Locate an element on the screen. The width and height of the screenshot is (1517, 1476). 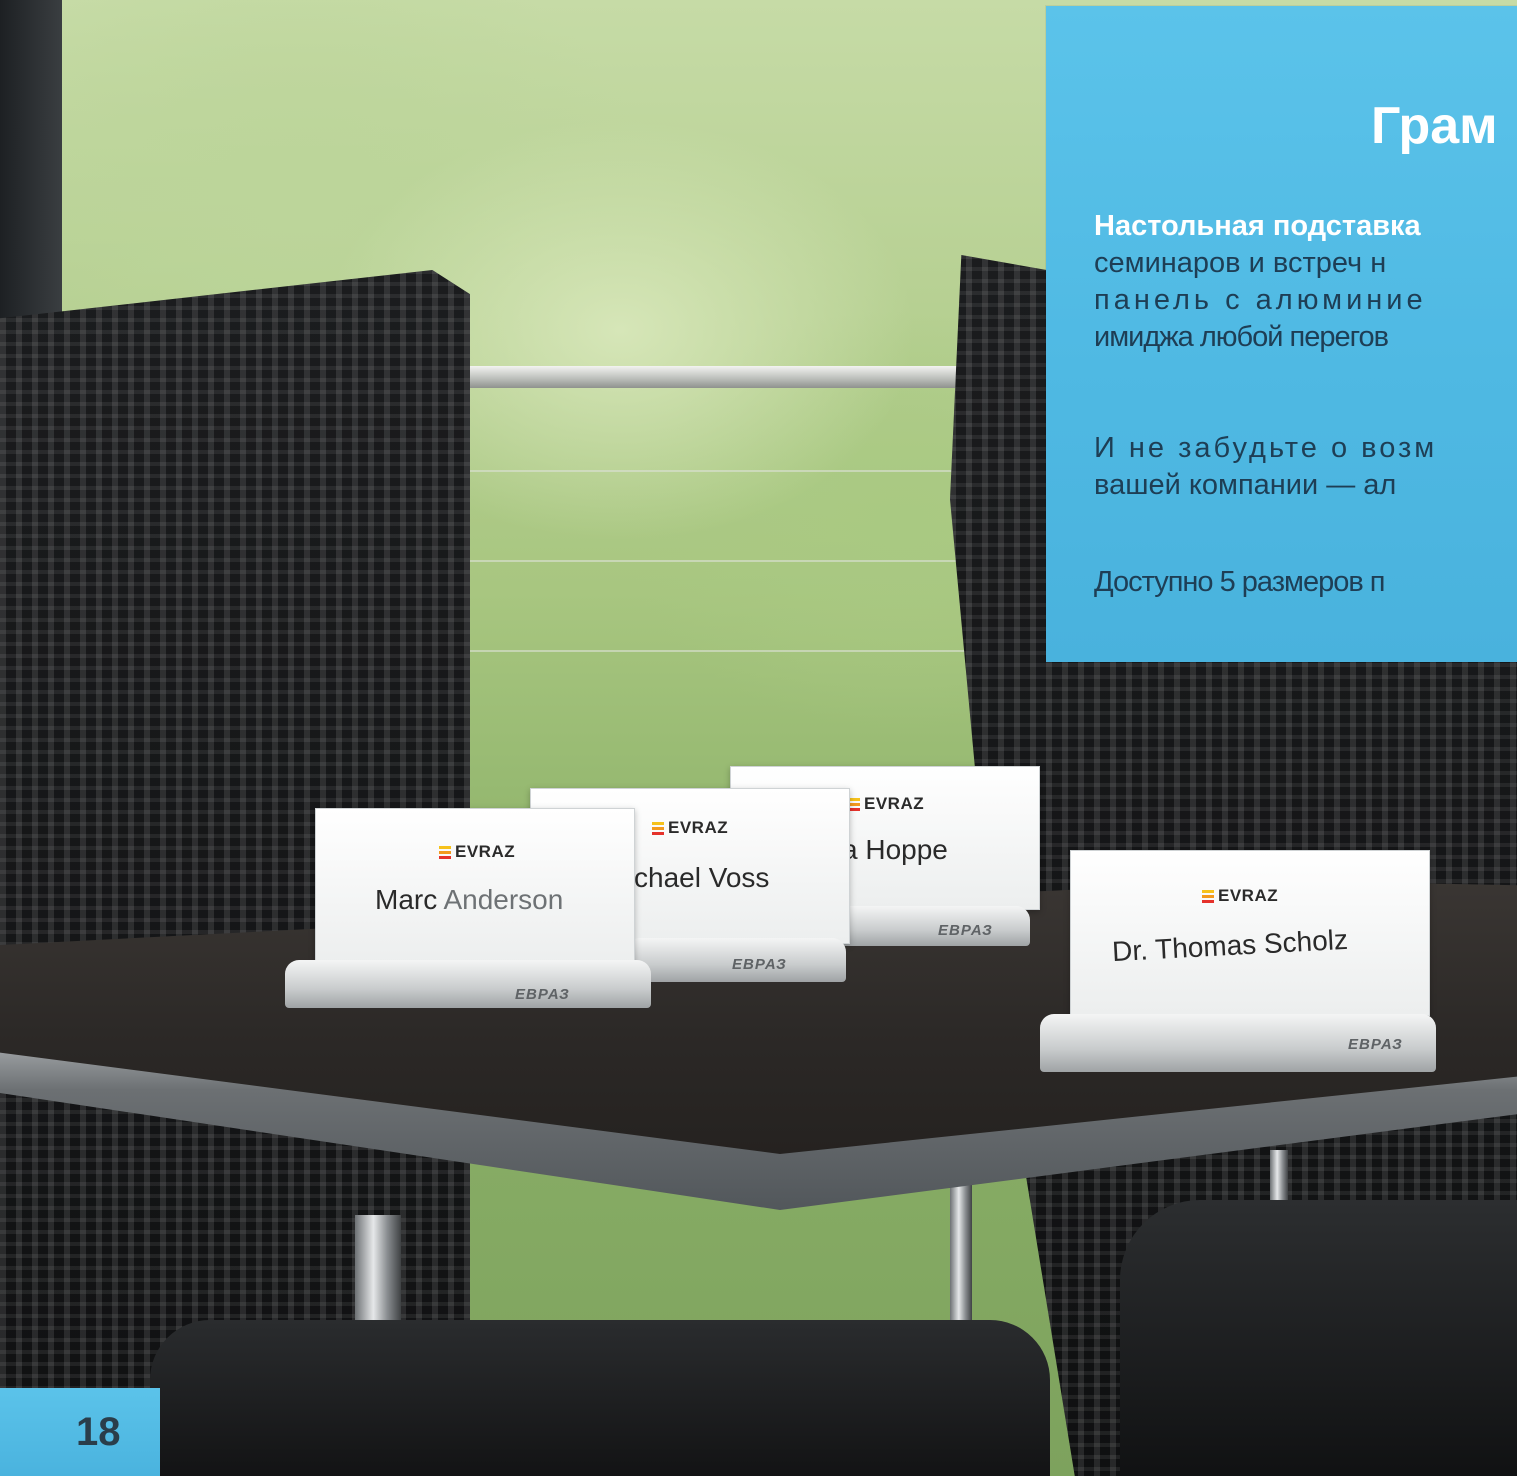
balcony-rail is located at coordinates (720, 377).